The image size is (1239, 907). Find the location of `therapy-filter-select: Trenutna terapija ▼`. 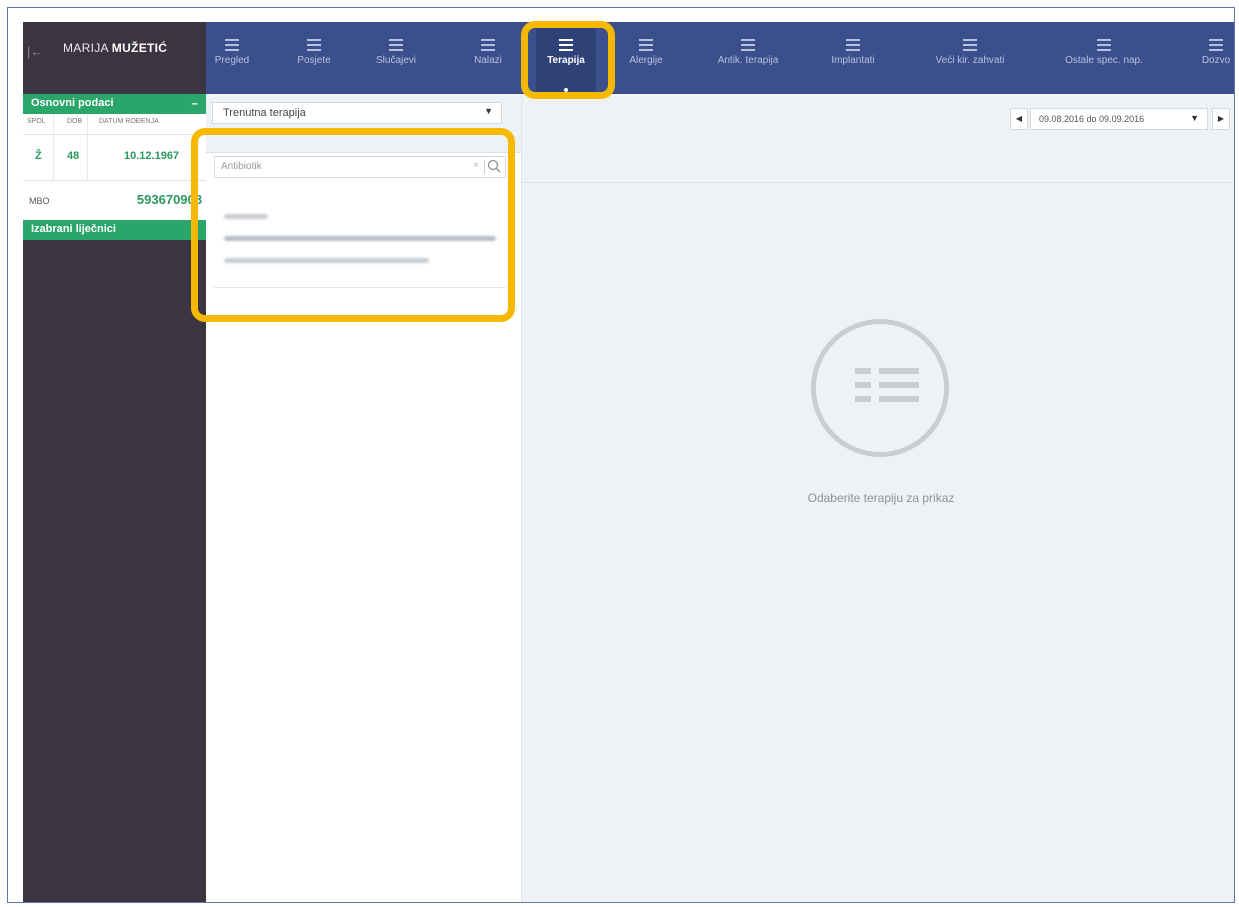

therapy-filter-select: Trenutna terapija ▼ is located at coordinates (357, 113).